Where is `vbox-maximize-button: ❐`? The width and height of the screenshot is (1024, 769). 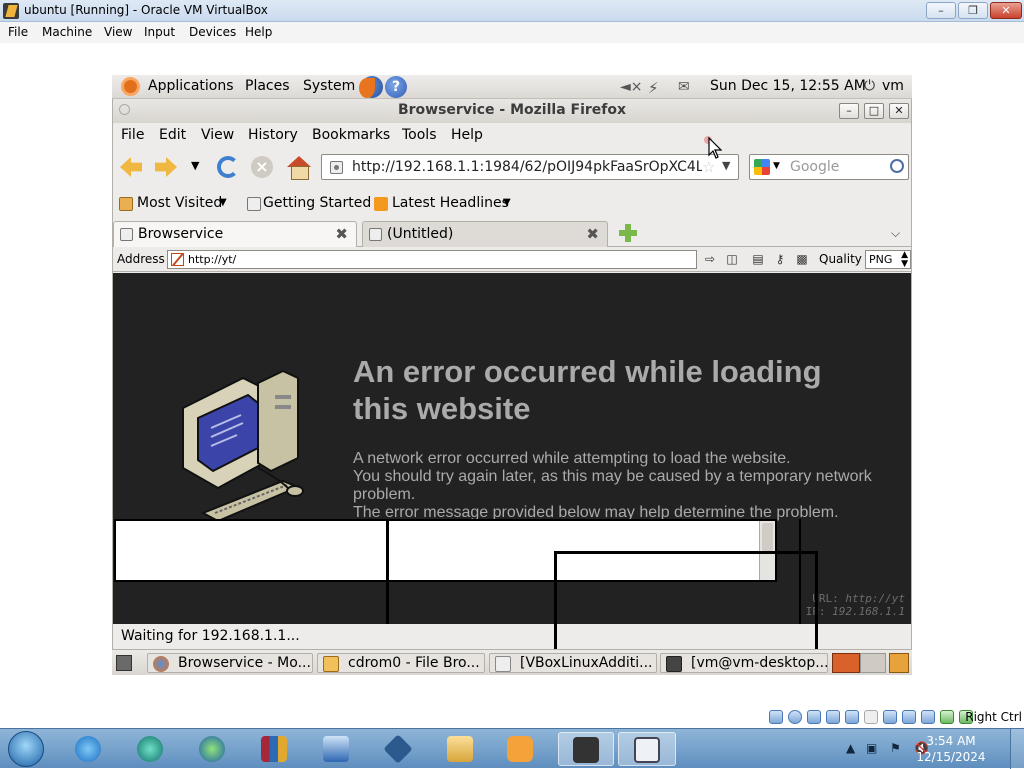
vbox-maximize-button: ❐ is located at coordinates (973, 10).